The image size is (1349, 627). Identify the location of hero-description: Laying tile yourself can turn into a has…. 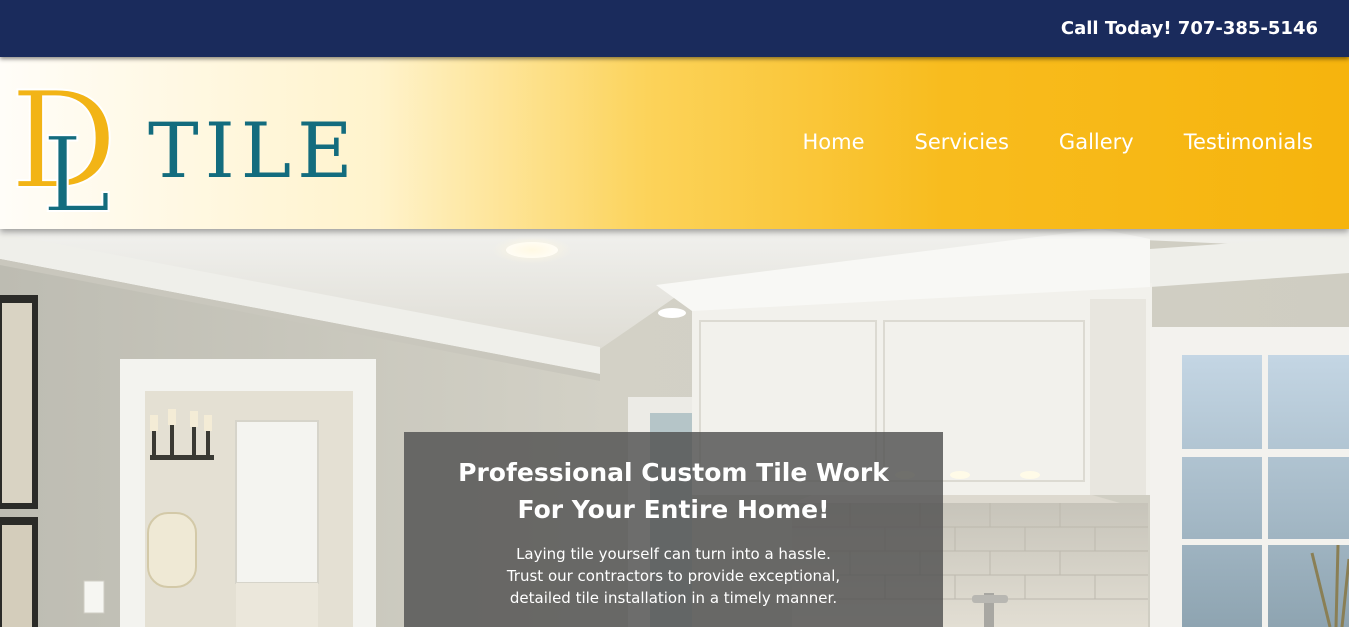
(673, 576).